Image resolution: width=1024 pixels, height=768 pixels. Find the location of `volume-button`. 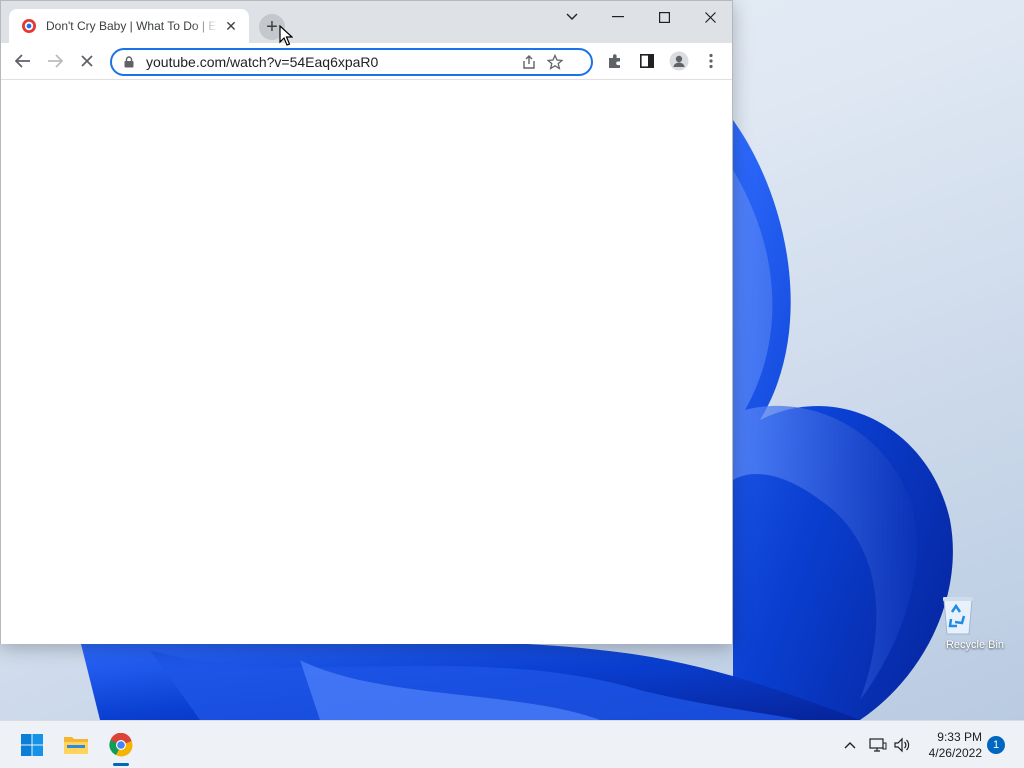

volume-button is located at coordinates (902, 745).